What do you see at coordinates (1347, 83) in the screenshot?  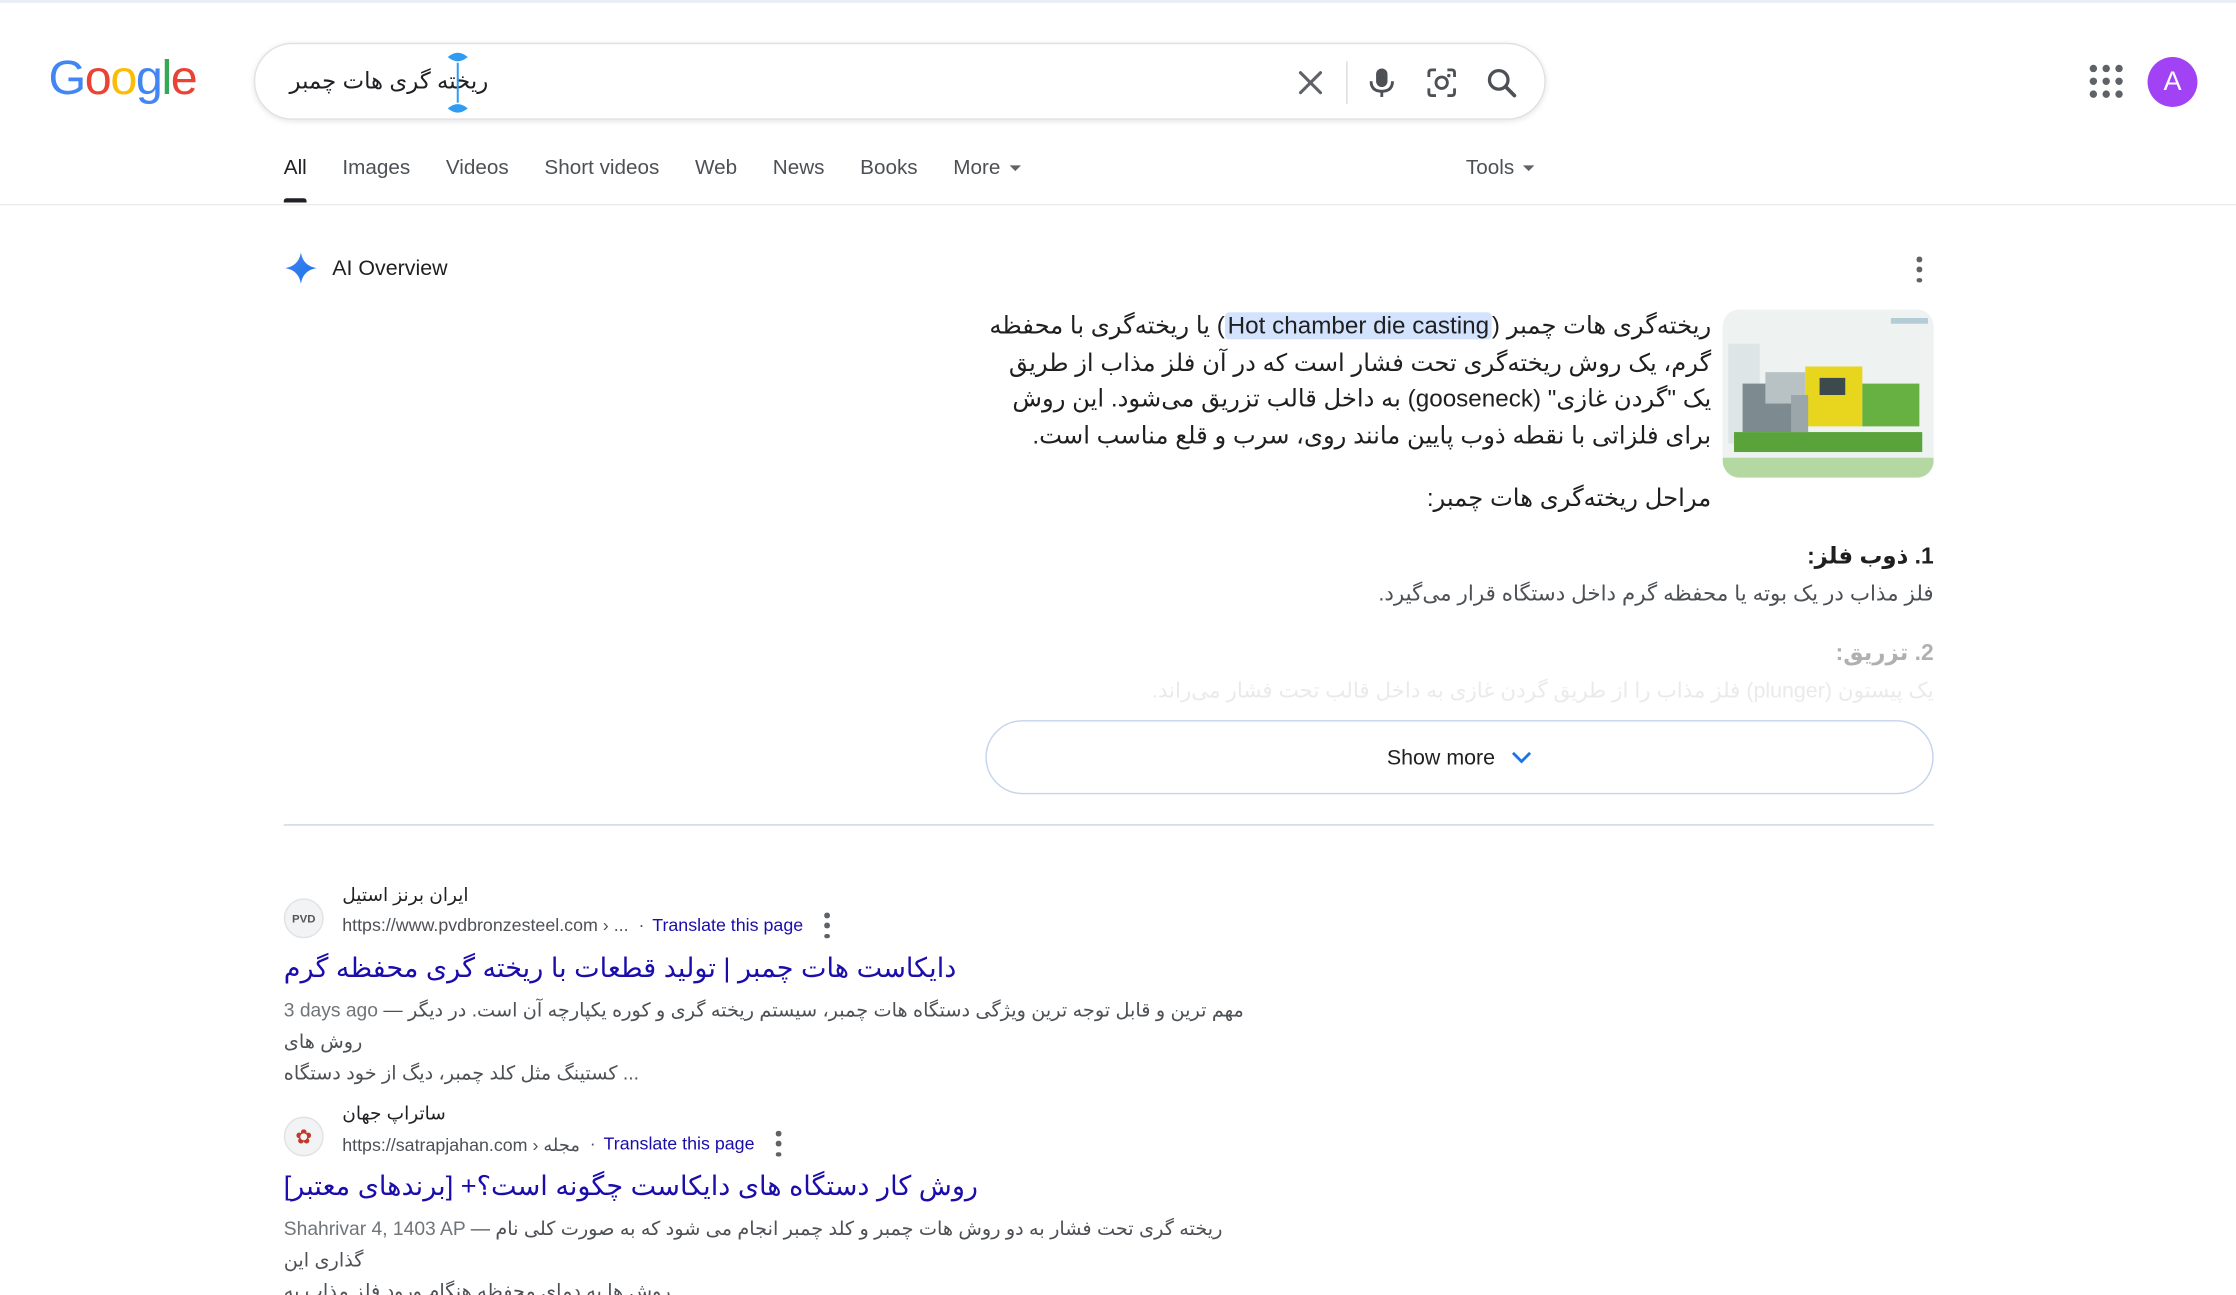 I see `search-divider` at bounding box center [1347, 83].